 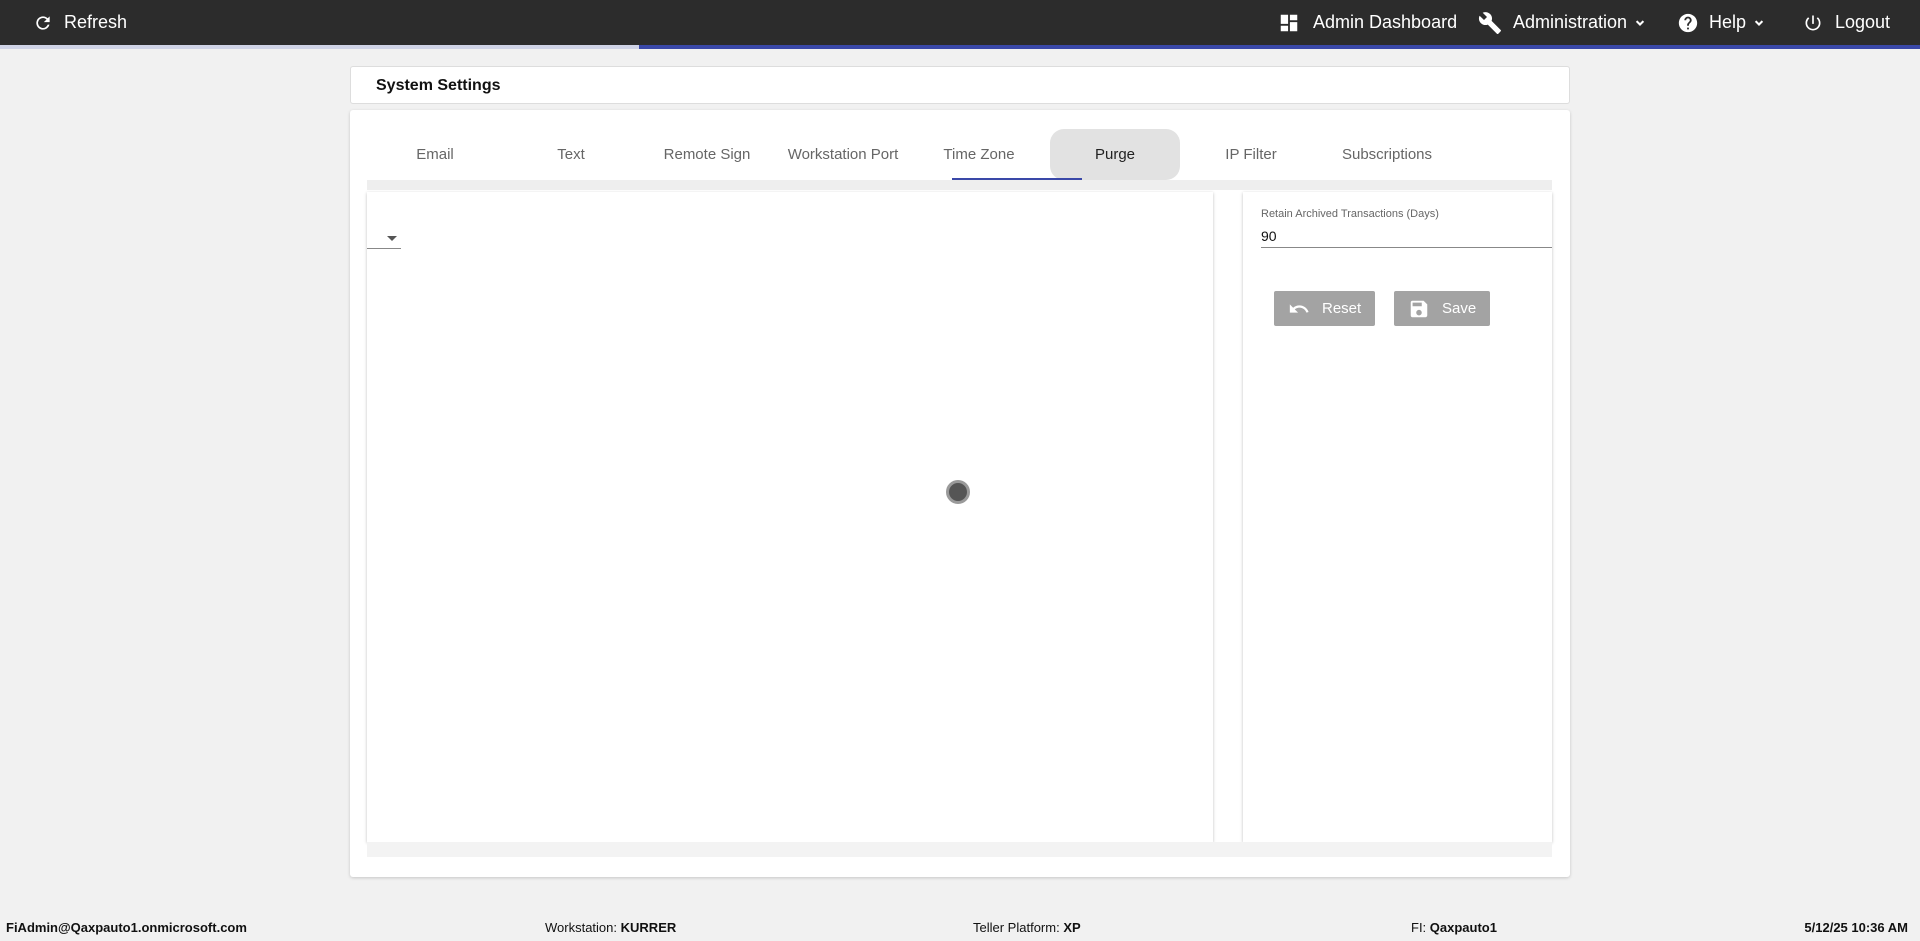 I want to click on help-label: Help, so click(x=1728, y=22).